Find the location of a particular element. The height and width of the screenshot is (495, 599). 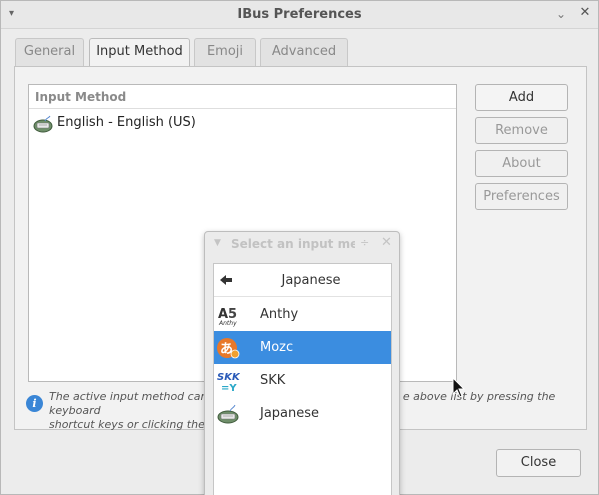

language-label: Japanese is located at coordinates (311, 280).